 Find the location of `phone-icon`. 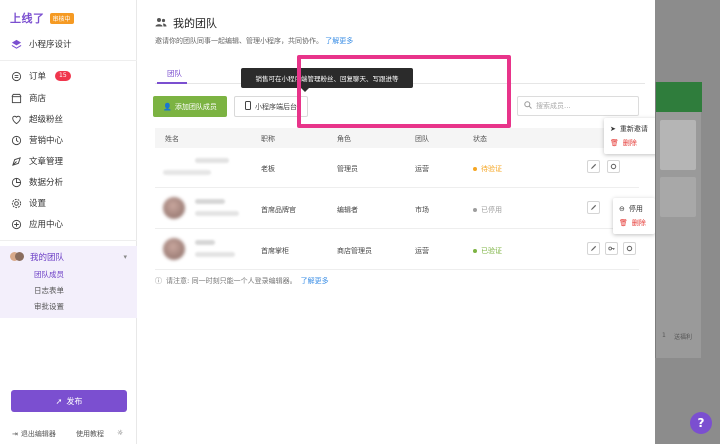

phone-icon is located at coordinates (248, 106).